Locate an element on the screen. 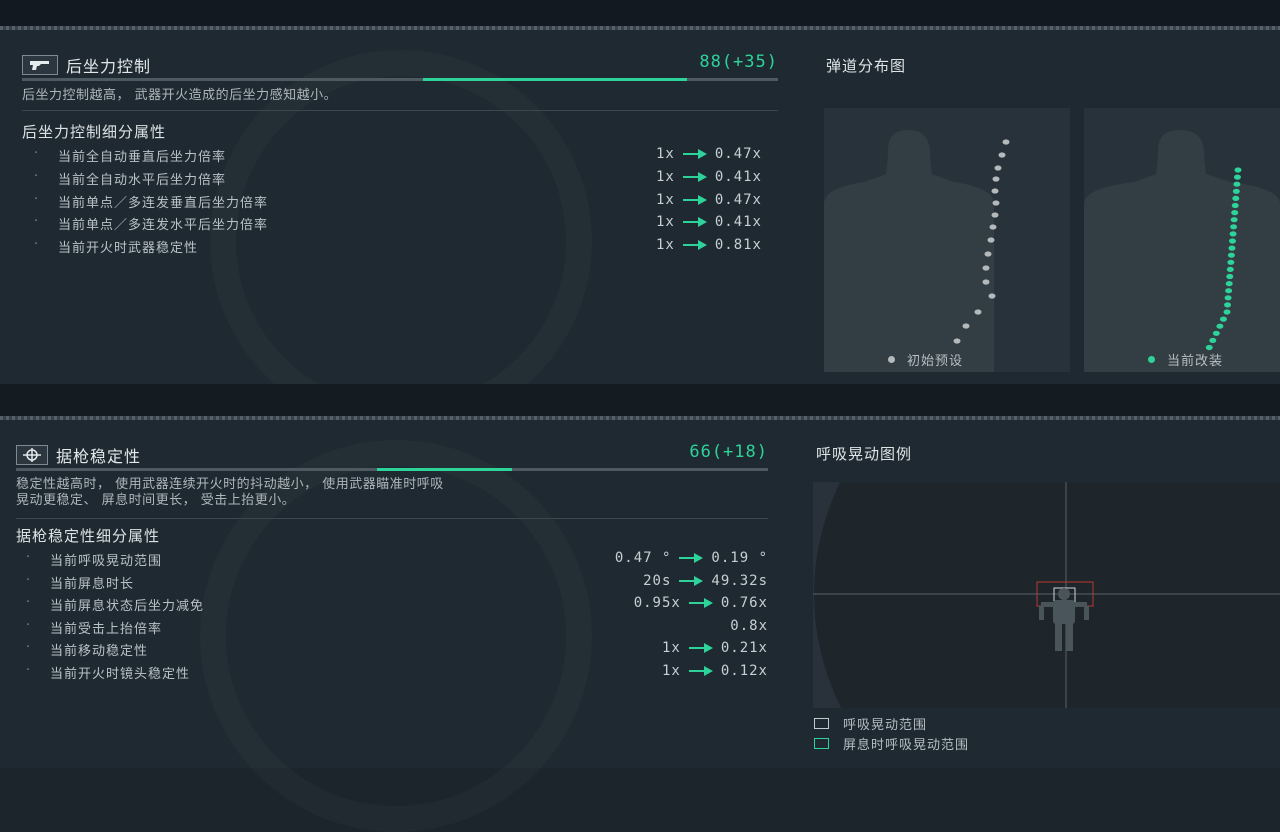 Image resolution: width=1280 pixels, height=832 pixels. stat-values: 0.47 ° 0.19 ° is located at coordinates (691, 558).